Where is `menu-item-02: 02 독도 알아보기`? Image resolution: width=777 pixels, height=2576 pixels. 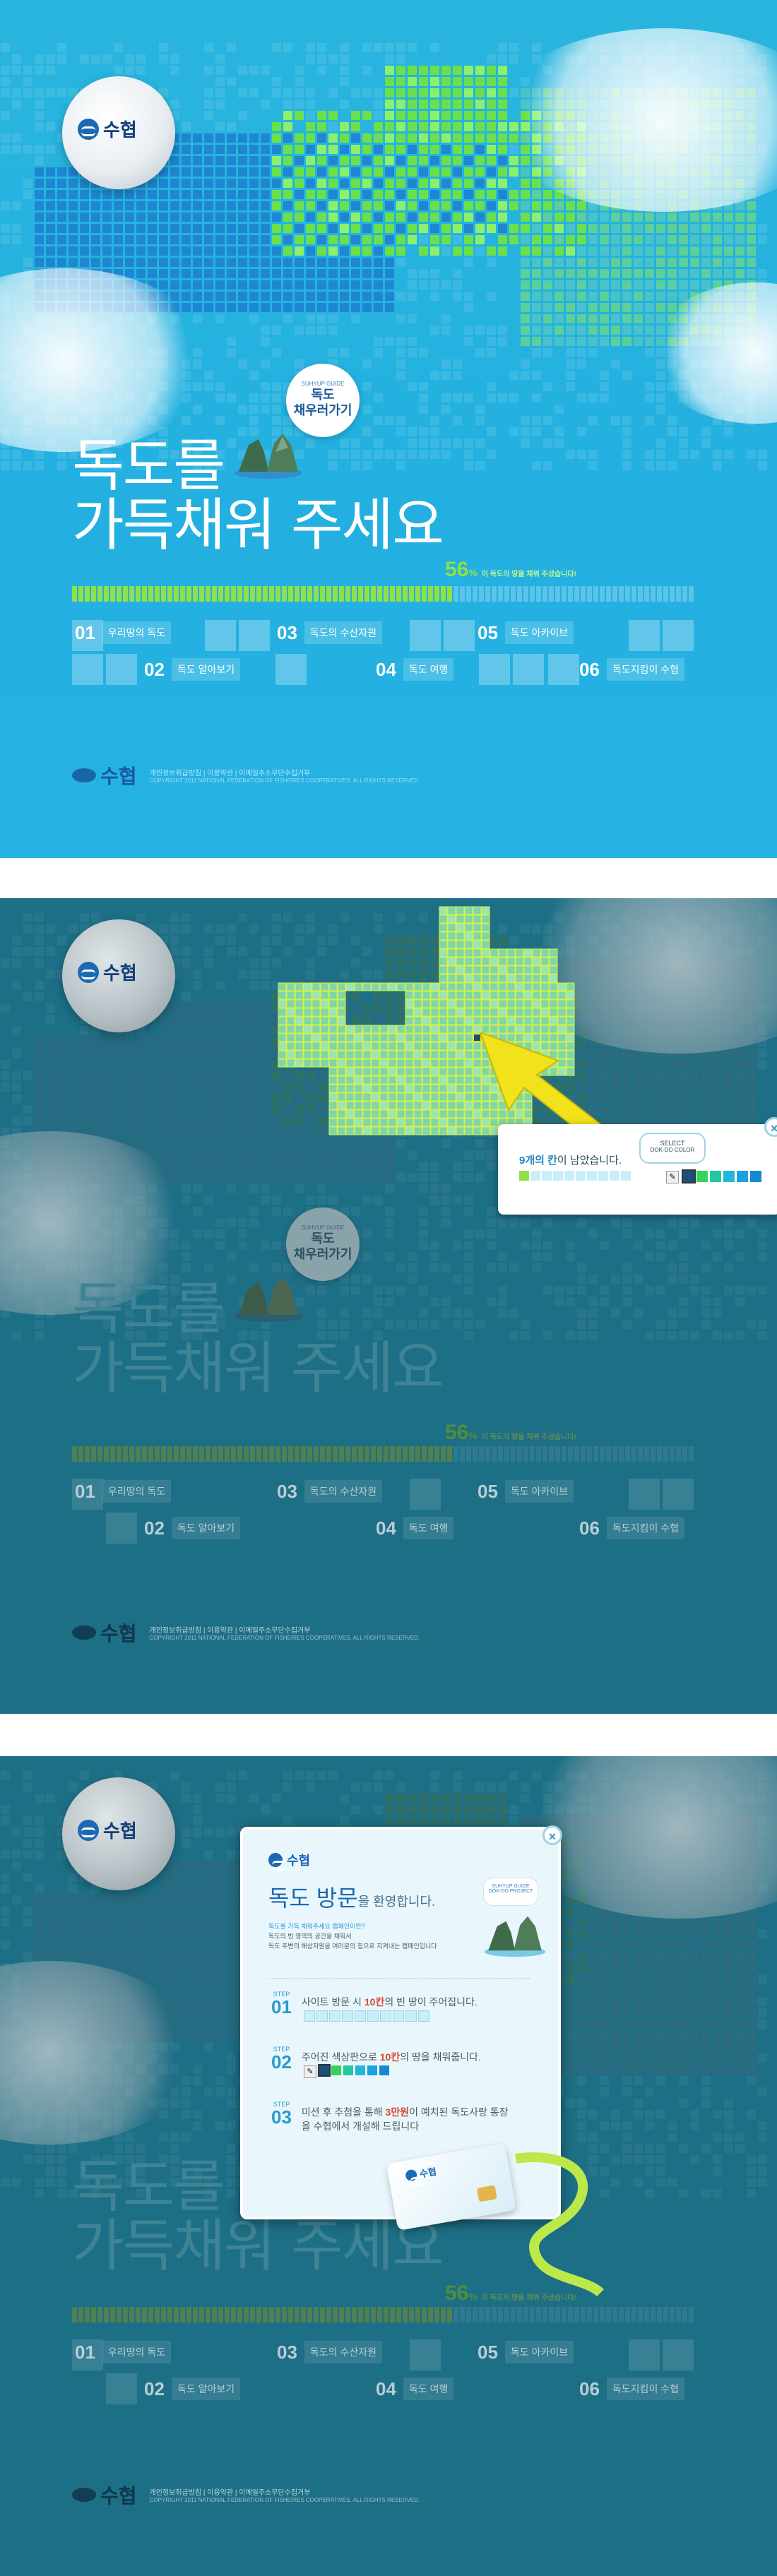
menu-item-02: 02 독도 알아보기 is located at coordinates (192, 1528).